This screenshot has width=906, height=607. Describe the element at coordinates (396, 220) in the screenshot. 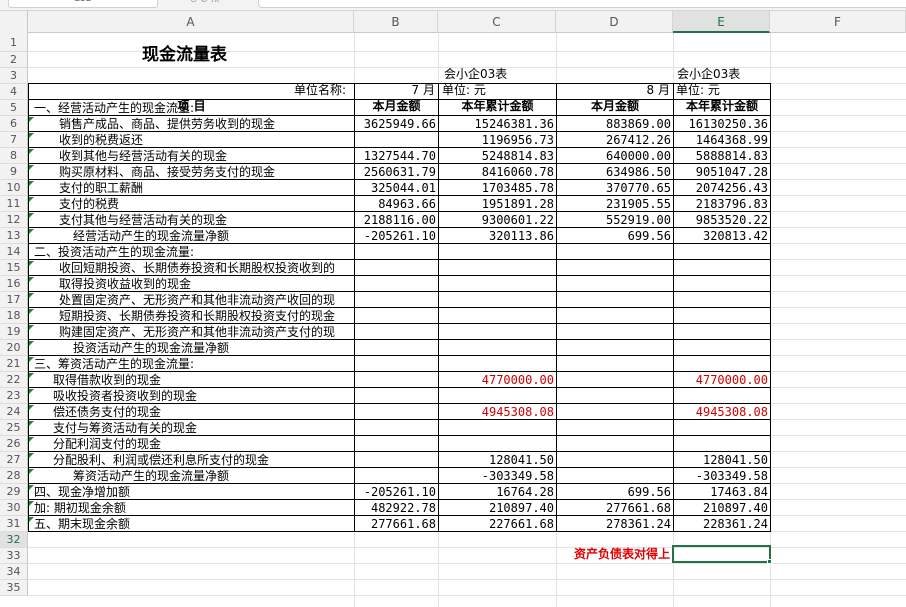

I see `amount-cell-b: 2188116.00` at that location.